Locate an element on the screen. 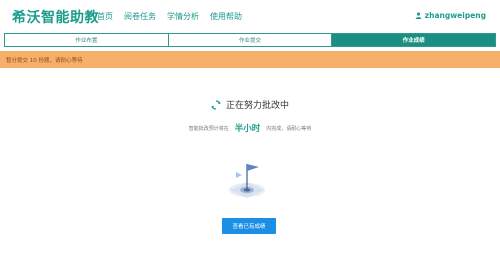 The image size is (500, 265). app-logo: 希沃智能助教 is located at coordinates (55, 17).